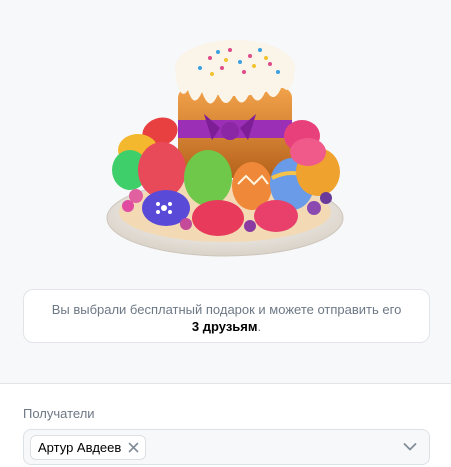 The width and height of the screenshot is (451, 467). What do you see at coordinates (59, 413) in the screenshot?
I see `recipients-label: Получатели` at bounding box center [59, 413].